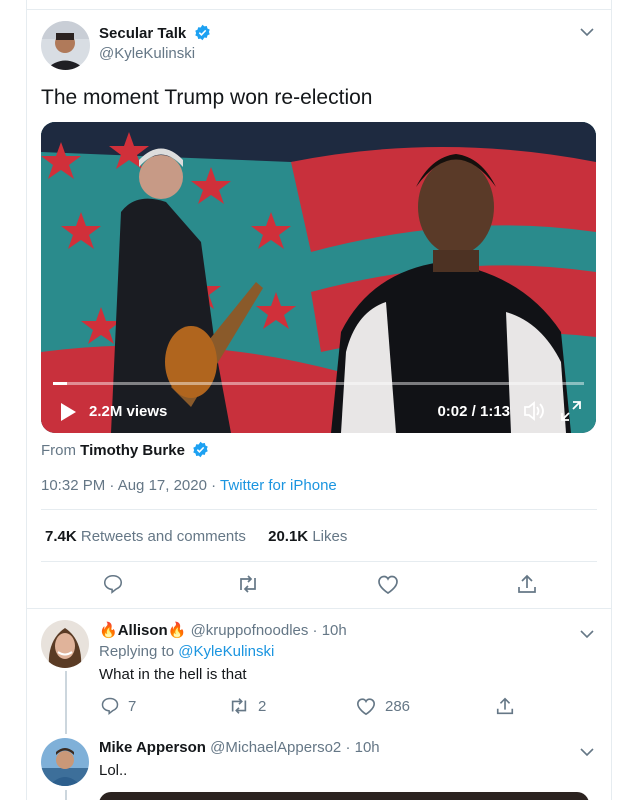 The image size is (640, 800). Describe the element at coordinates (60, 383) in the screenshot. I see `video-progress-fill` at that location.